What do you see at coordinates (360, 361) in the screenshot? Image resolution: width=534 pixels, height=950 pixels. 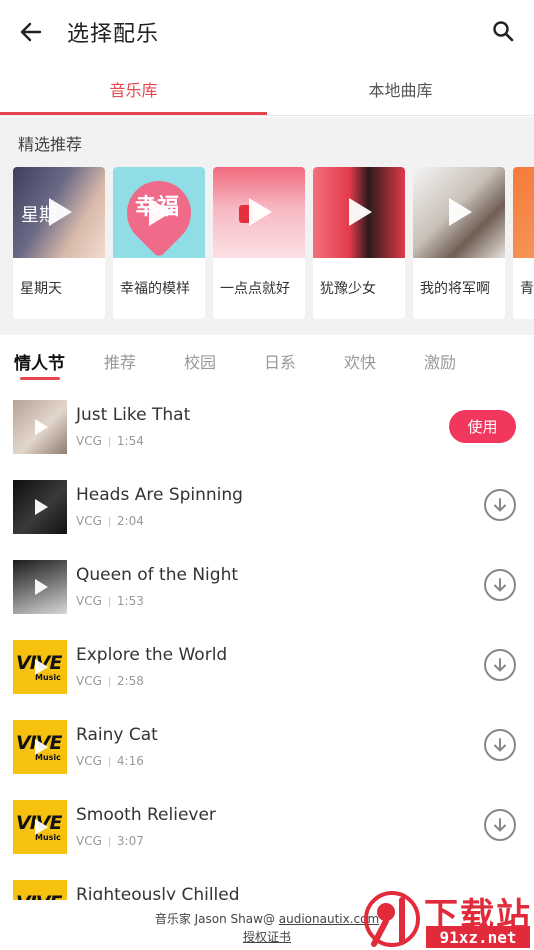 I see `tab-cheerful: 欢快` at bounding box center [360, 361].